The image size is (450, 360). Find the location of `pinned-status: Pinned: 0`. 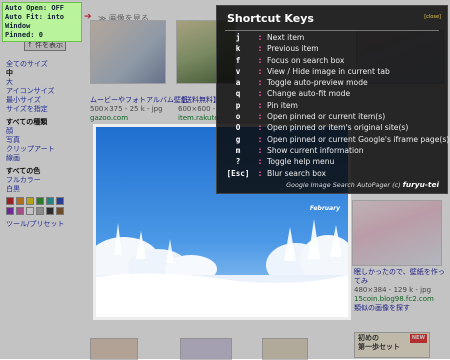

pinned-status: Pinned: 0 is located at coordinates (24, 35).